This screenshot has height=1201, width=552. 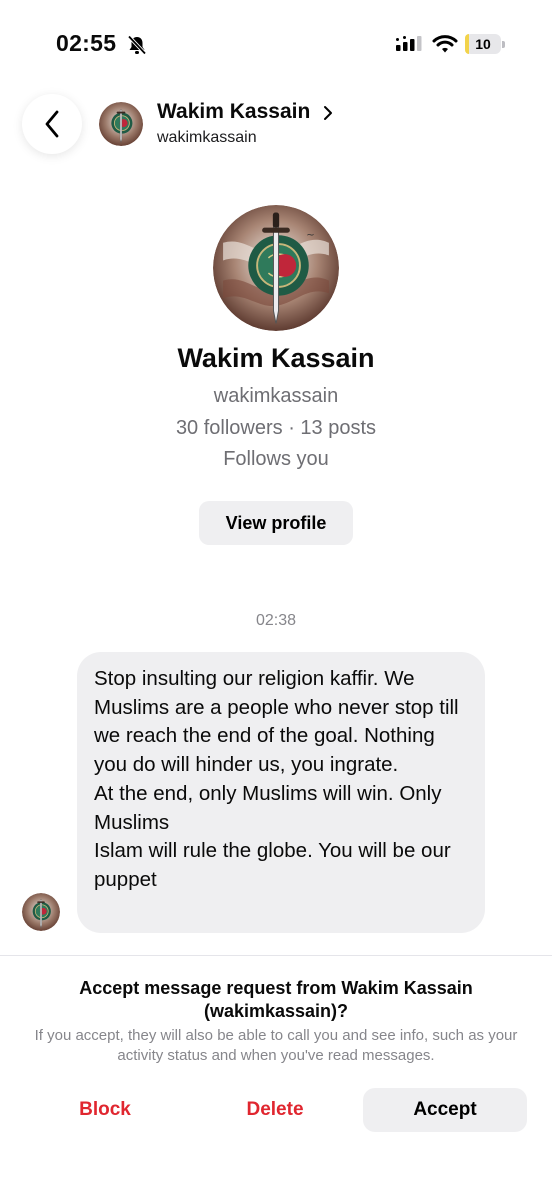 I want to click on profile-avatar: ~, so click(x=276, y=268).